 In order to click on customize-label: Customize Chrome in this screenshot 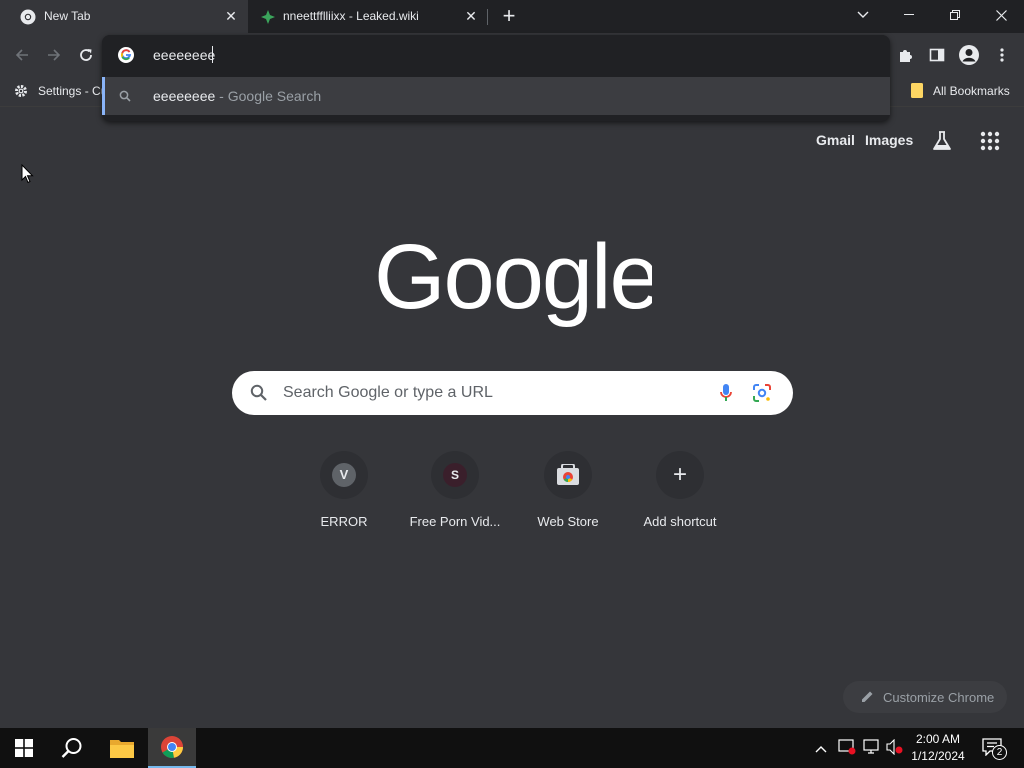, I will do `click(939, 697)`.